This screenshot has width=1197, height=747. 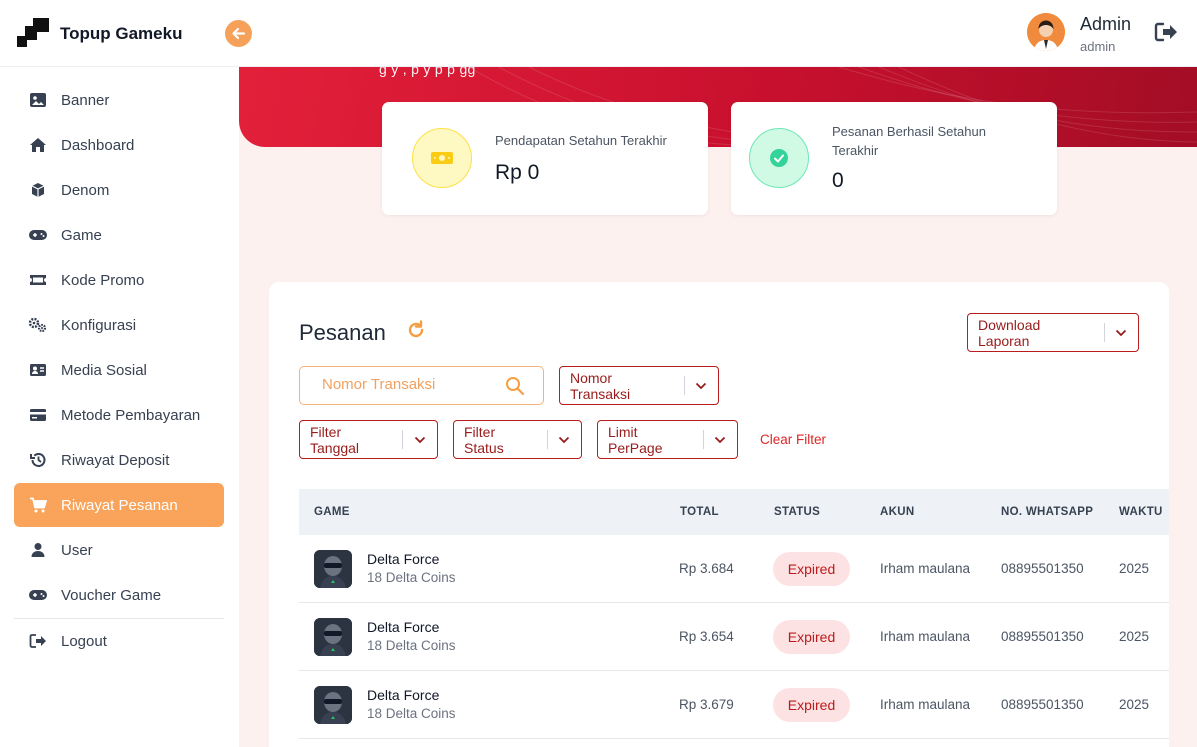 What do you see at coordinates (121, 33) in the screenshot?
I see `brand-name: Topup Gameku` at bounding box center [121, 33].